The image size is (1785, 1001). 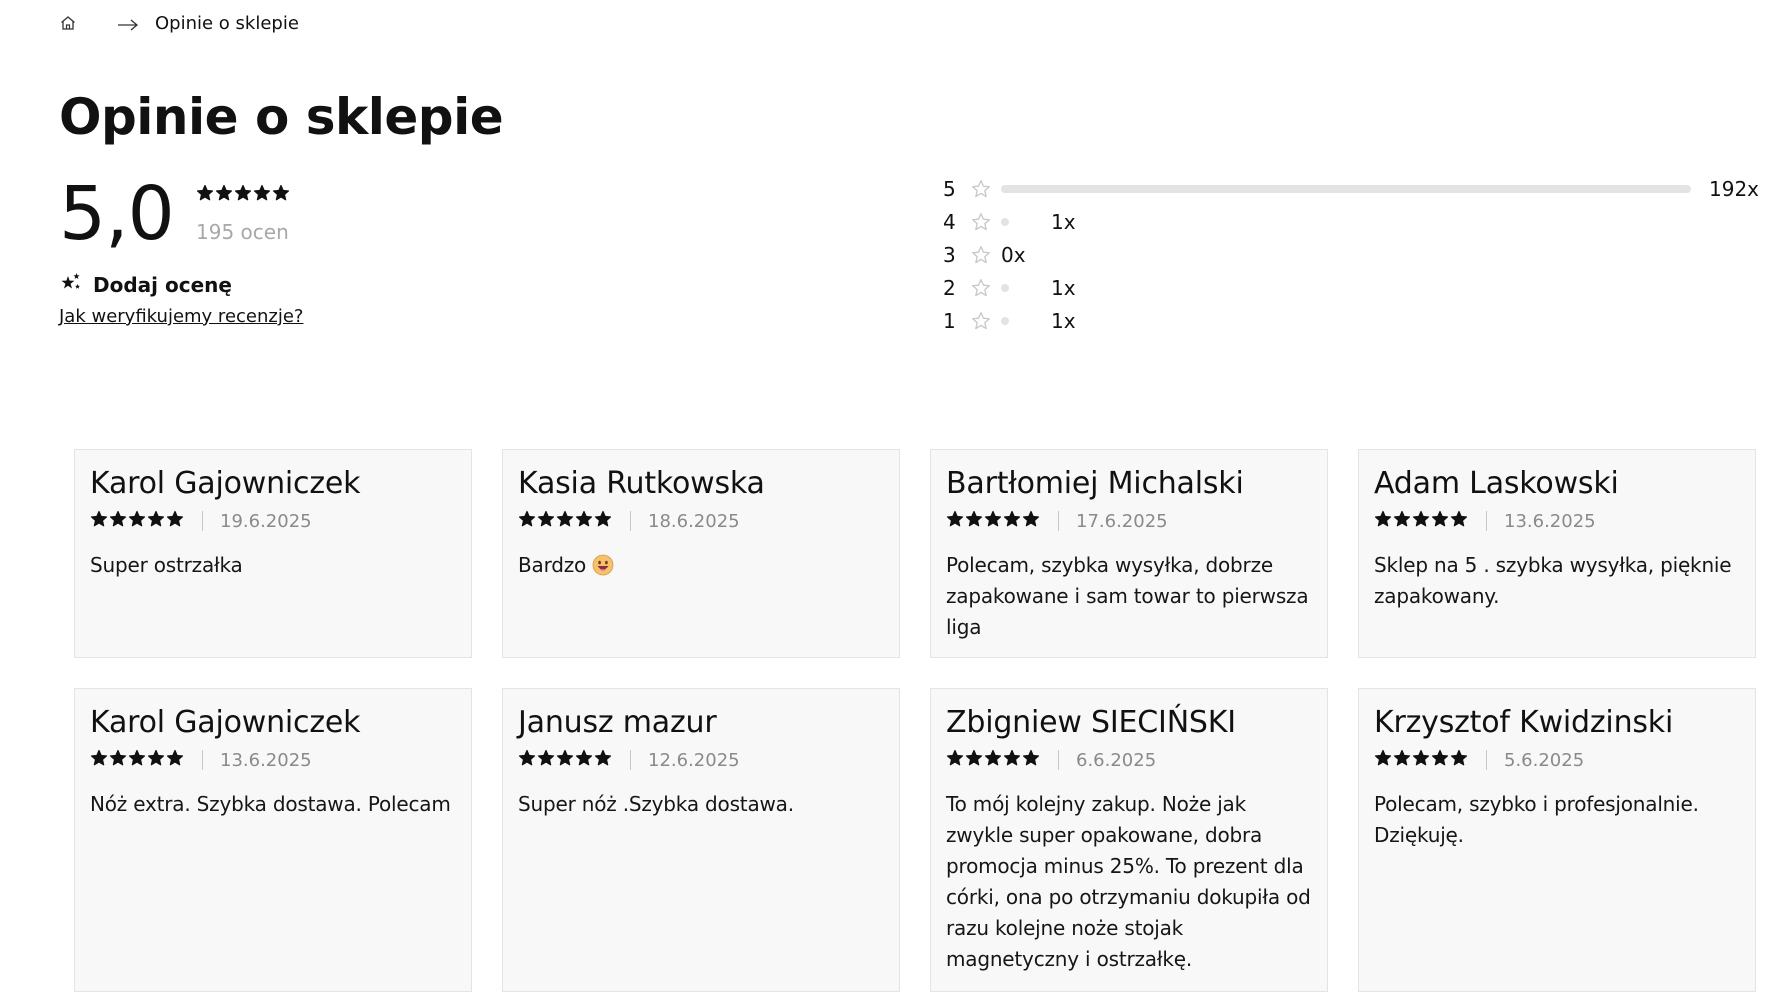 I want to click on verify-reviews-link: Jak weryfikujemy recenzje?, so click(x=181, y=316).